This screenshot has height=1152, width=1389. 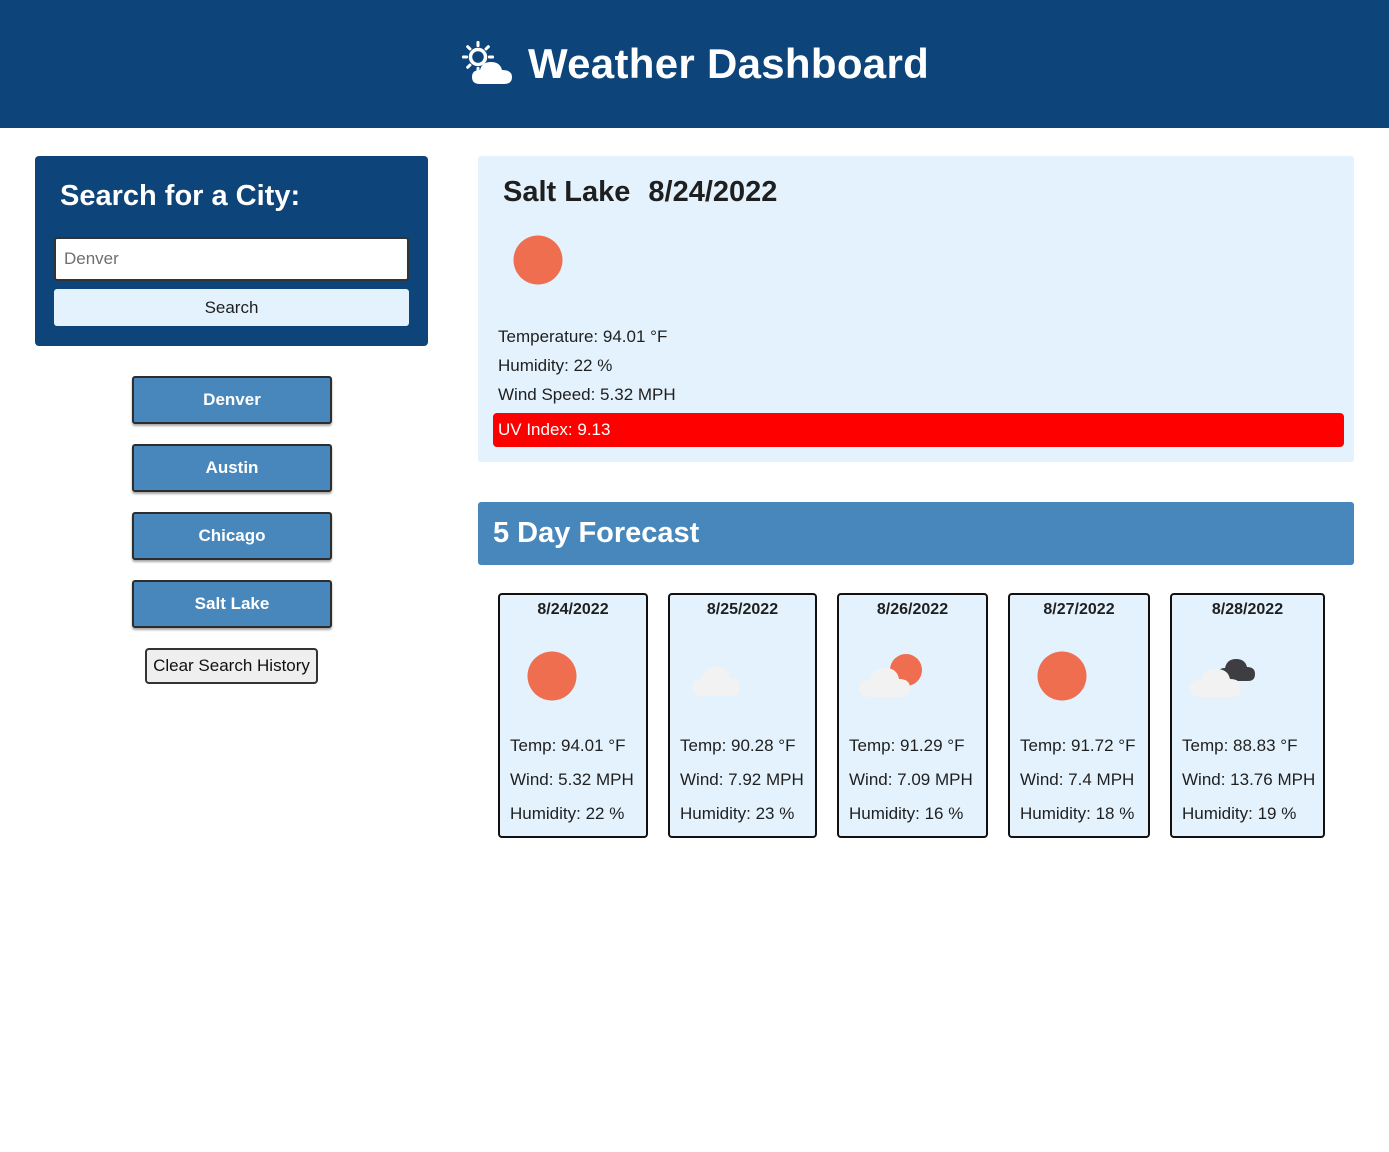 I want to click on forecast-heading: 5 Day Forecast, so click(x=916, y=533).